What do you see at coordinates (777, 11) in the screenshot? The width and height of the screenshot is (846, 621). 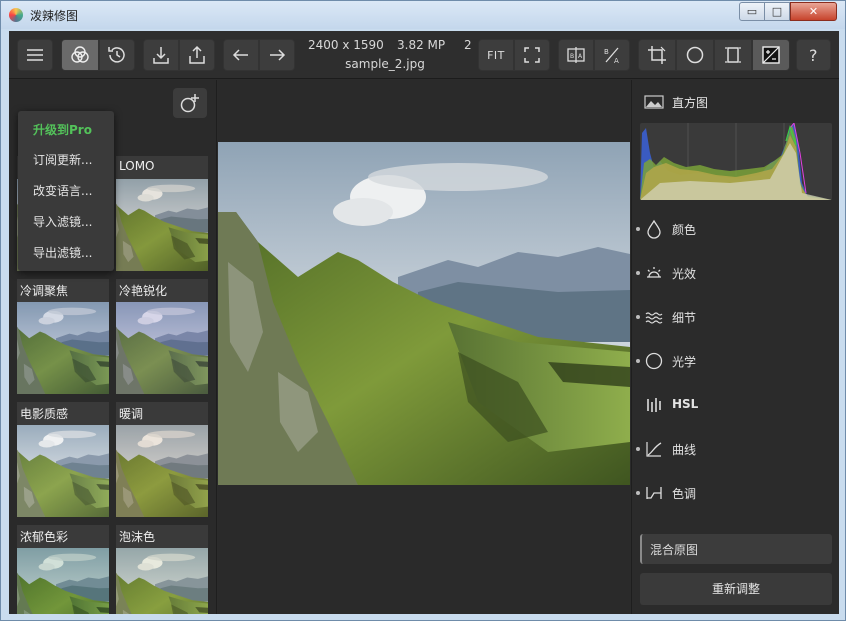 I see `maximize-button: □` at bounding box center [777, 11].